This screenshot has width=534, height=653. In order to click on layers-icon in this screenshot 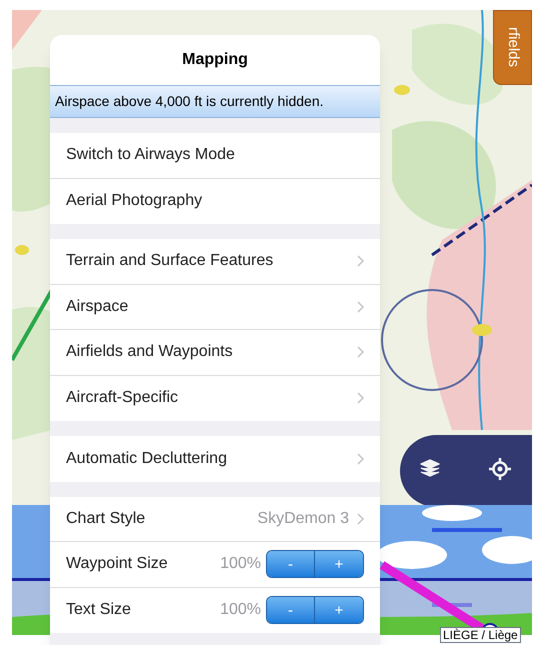, I will do `click(430, 468)`.